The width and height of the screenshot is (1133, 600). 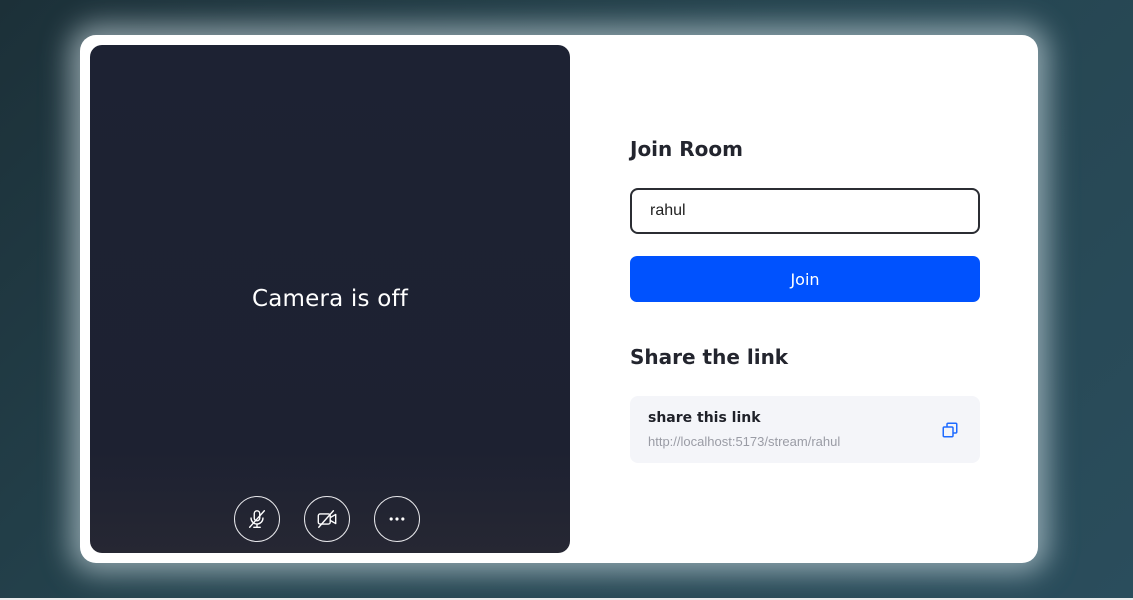 I want to click on copy-icon, so click(x=950, y=430).